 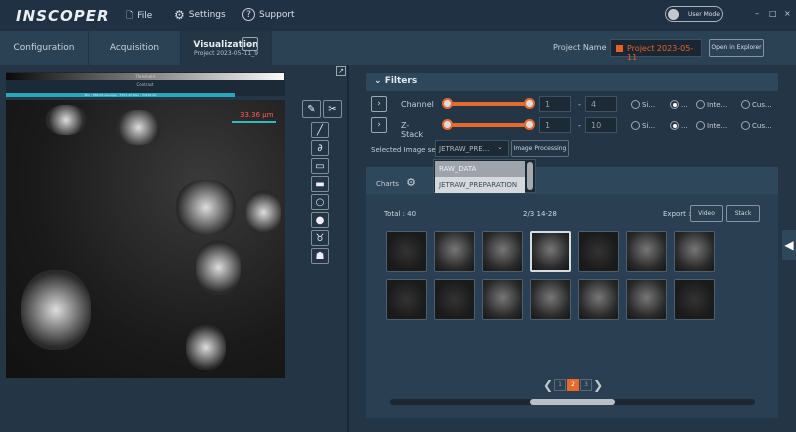 What do you see at coordinates (207, 15) in the screenshot?
I see `menu-settings-label: Settings` at bounding box center [207, 15].